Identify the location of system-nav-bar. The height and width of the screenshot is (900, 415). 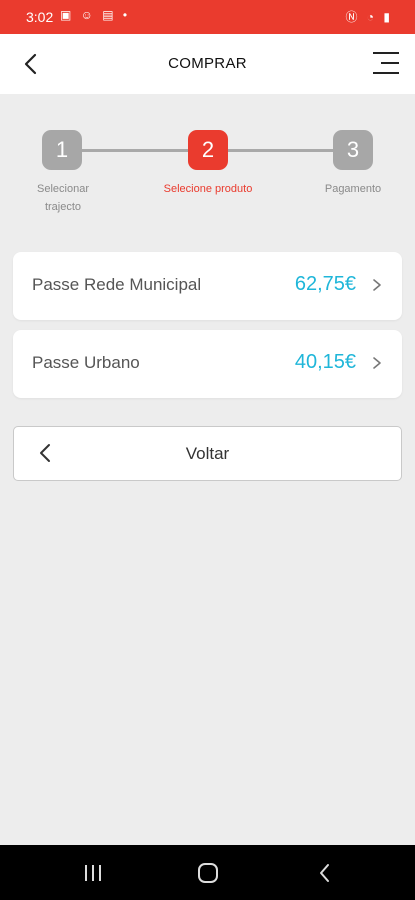
(207, 872).